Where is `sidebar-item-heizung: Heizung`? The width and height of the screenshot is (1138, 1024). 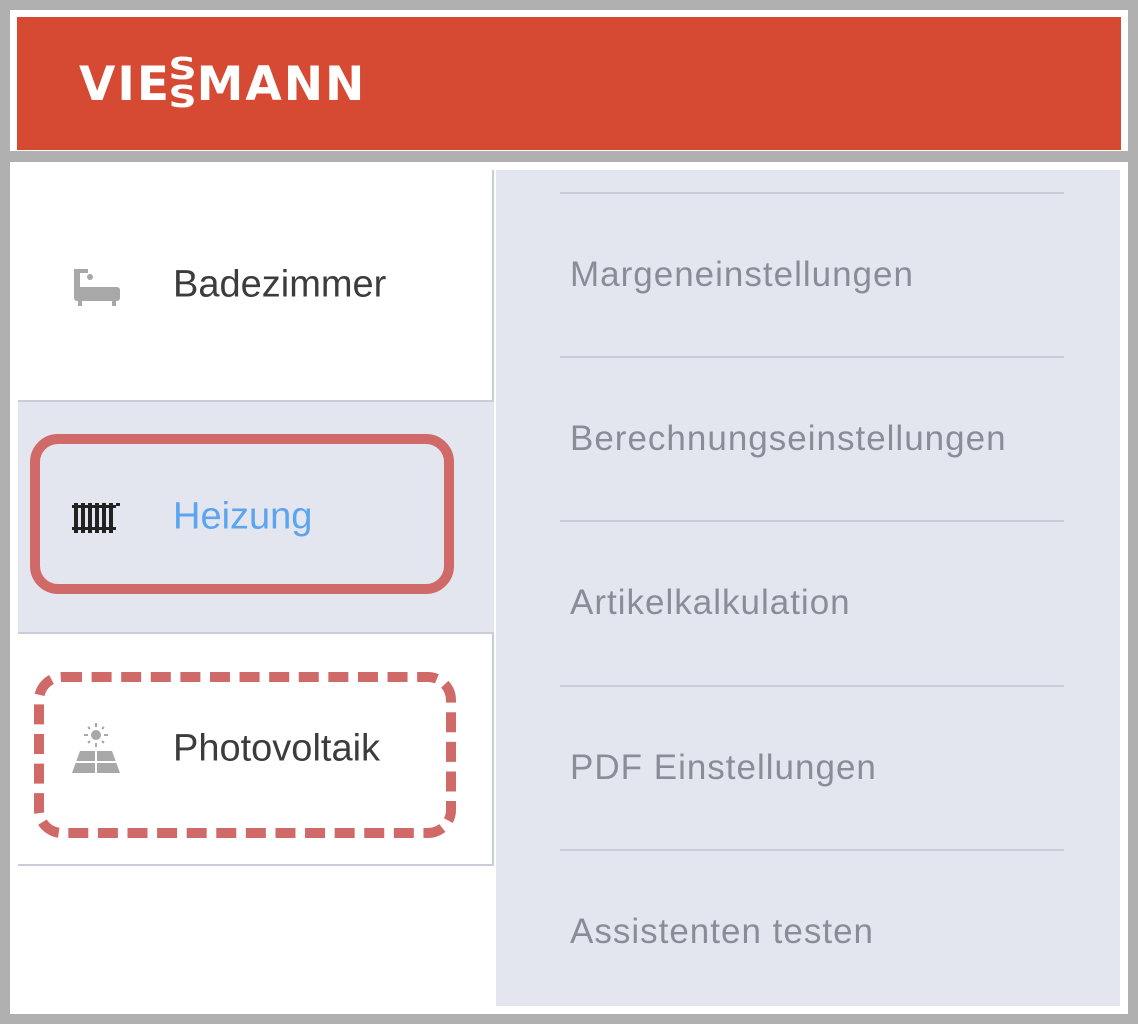 sidebar-item-heizung: Heizung is located at coordinates (256, 518).